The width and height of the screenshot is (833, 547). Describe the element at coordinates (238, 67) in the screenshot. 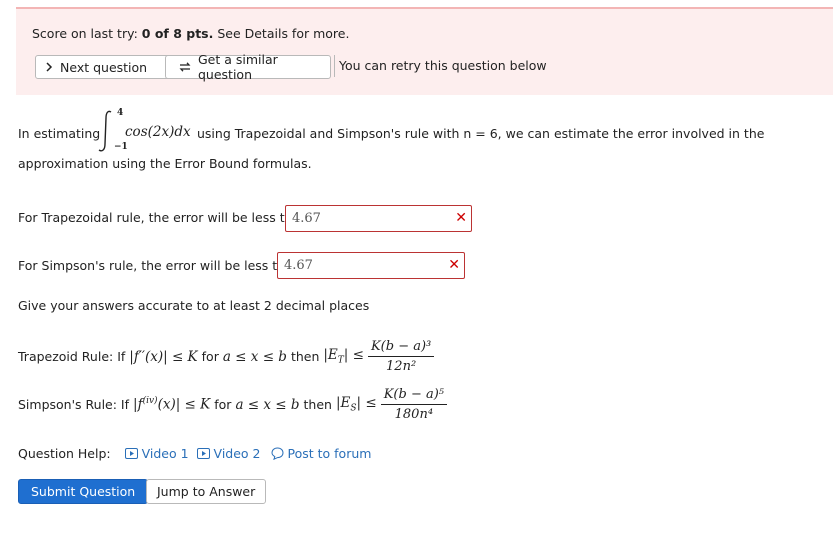

I see `similar-question-label: Get a similar question` at that location.